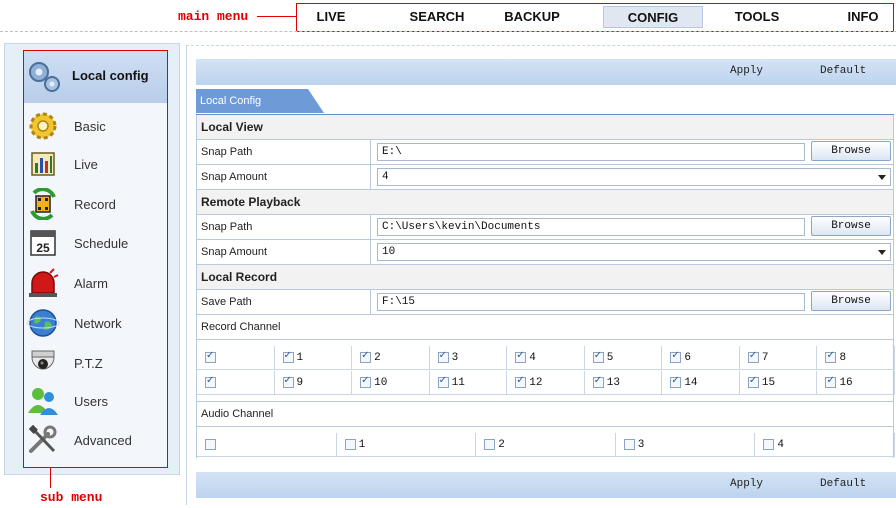 Image resolution: width=896 pixels, height=508 pixels. I want to click on record-channel-label: 8, so click(843, 358).